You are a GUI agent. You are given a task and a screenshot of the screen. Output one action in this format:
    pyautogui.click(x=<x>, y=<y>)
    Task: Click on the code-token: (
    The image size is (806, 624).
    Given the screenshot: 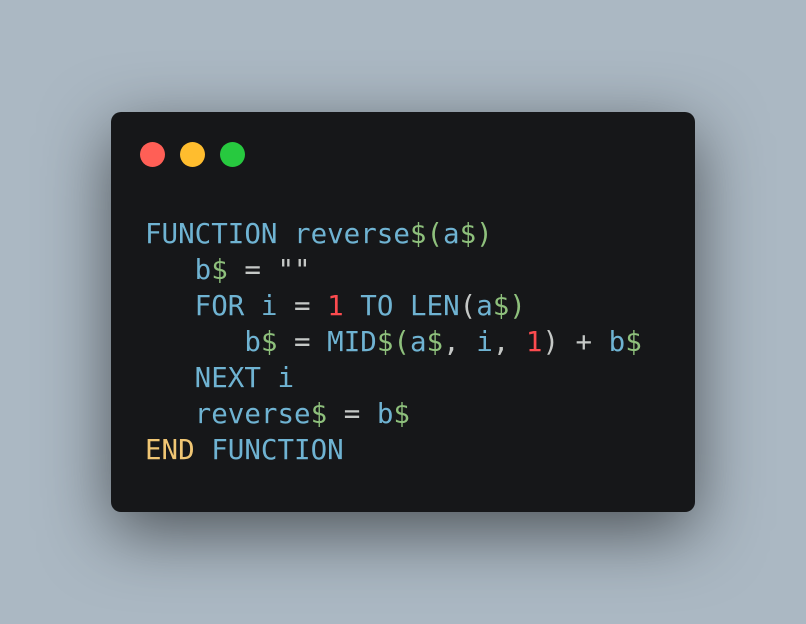 What is the action you would take?
    pyautogui.click(x=468, y=306)
    